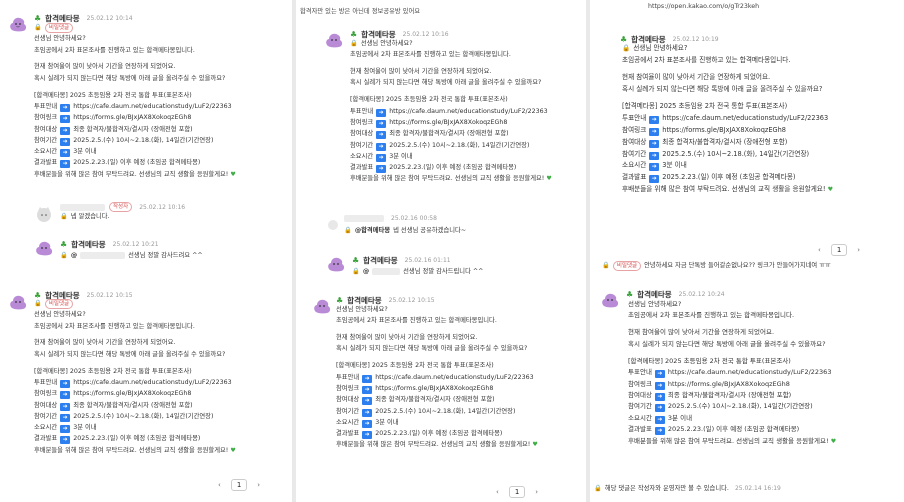 The image size is (904, 502). I want to click on cat-avatar-icon, so click(44, 214).